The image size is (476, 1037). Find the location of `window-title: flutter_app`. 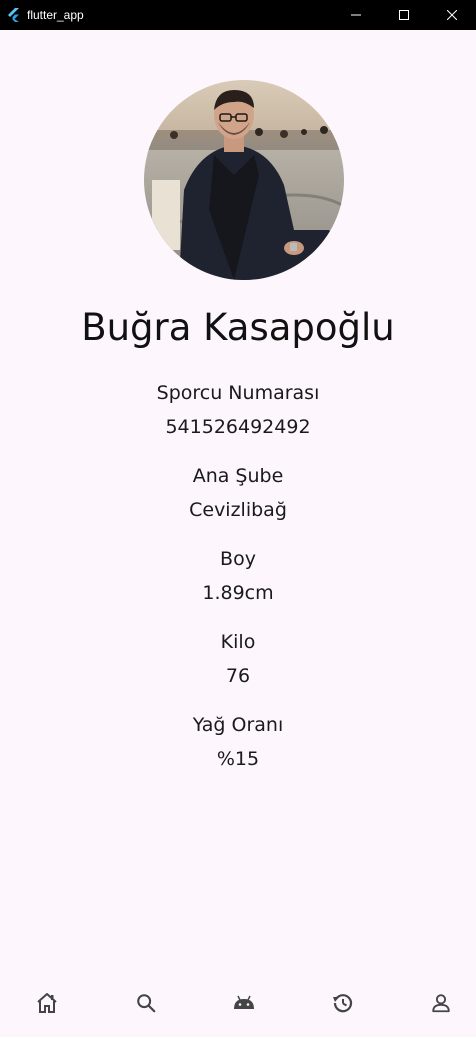

window-title: flutter_app is located at coordinates (55, 15).